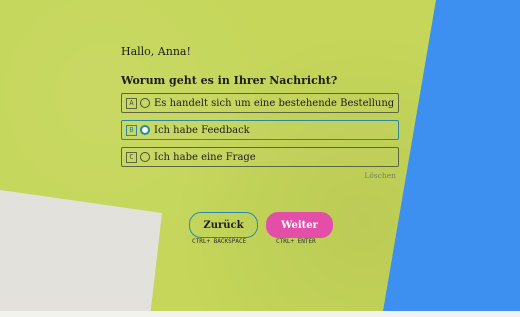  Describe the element at coordinates (299, 225) in the screenshot. I see `next-button: Weiter` at that location.